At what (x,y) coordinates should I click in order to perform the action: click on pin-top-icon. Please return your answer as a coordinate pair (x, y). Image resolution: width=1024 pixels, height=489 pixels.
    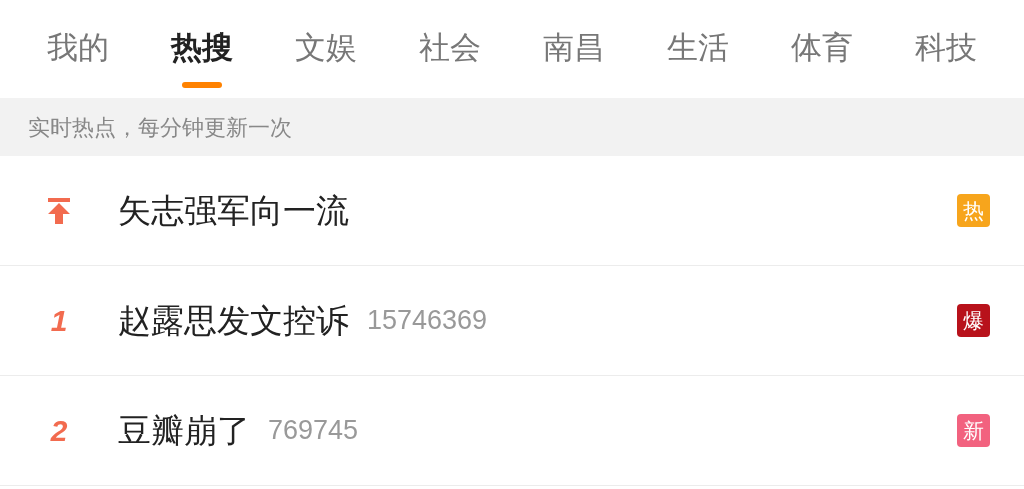
    Looking at the image, I should click on (59, 210).